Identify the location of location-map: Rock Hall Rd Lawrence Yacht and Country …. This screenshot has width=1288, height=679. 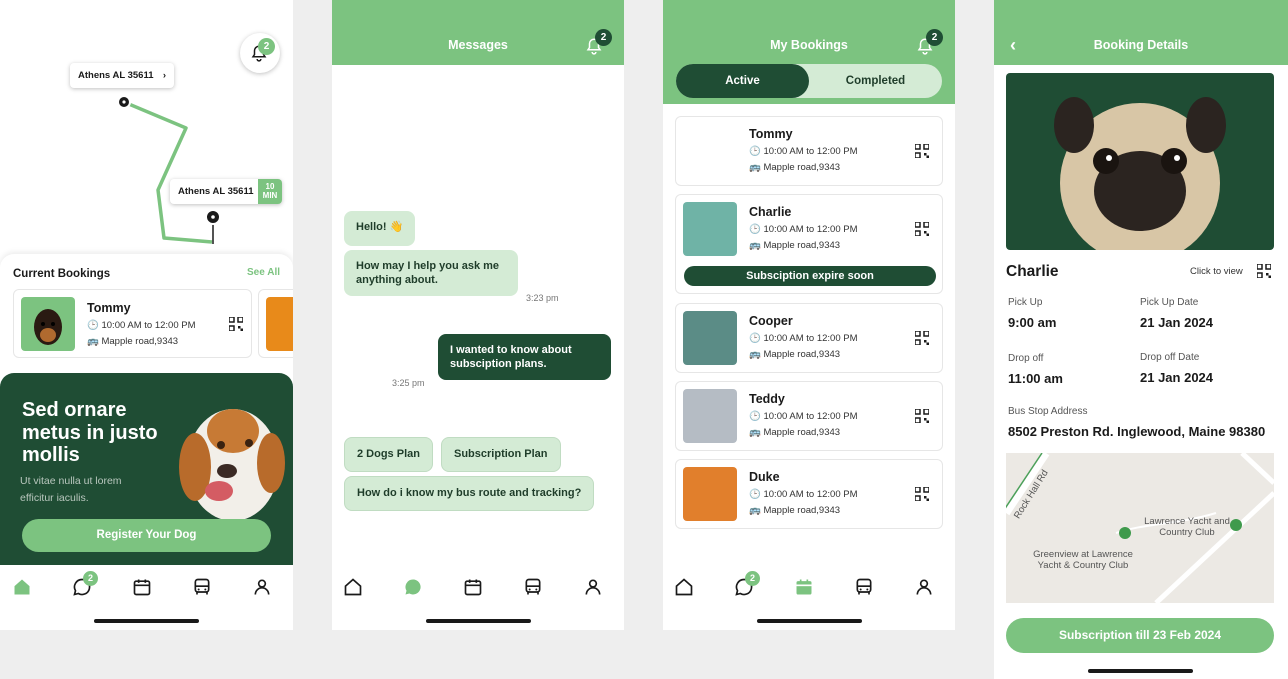
(1140, 528).